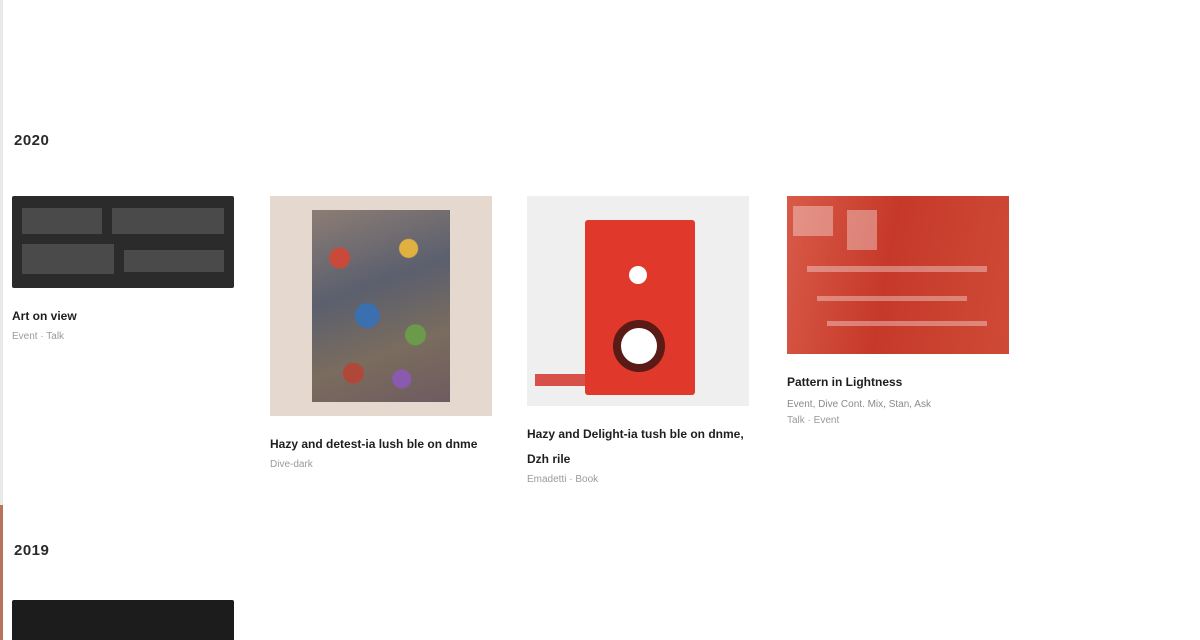 This screenshot has height=640, width=1200. Describe the element at coordinates (123, 242) in the screenshot. I see `card-1-image` at that location.